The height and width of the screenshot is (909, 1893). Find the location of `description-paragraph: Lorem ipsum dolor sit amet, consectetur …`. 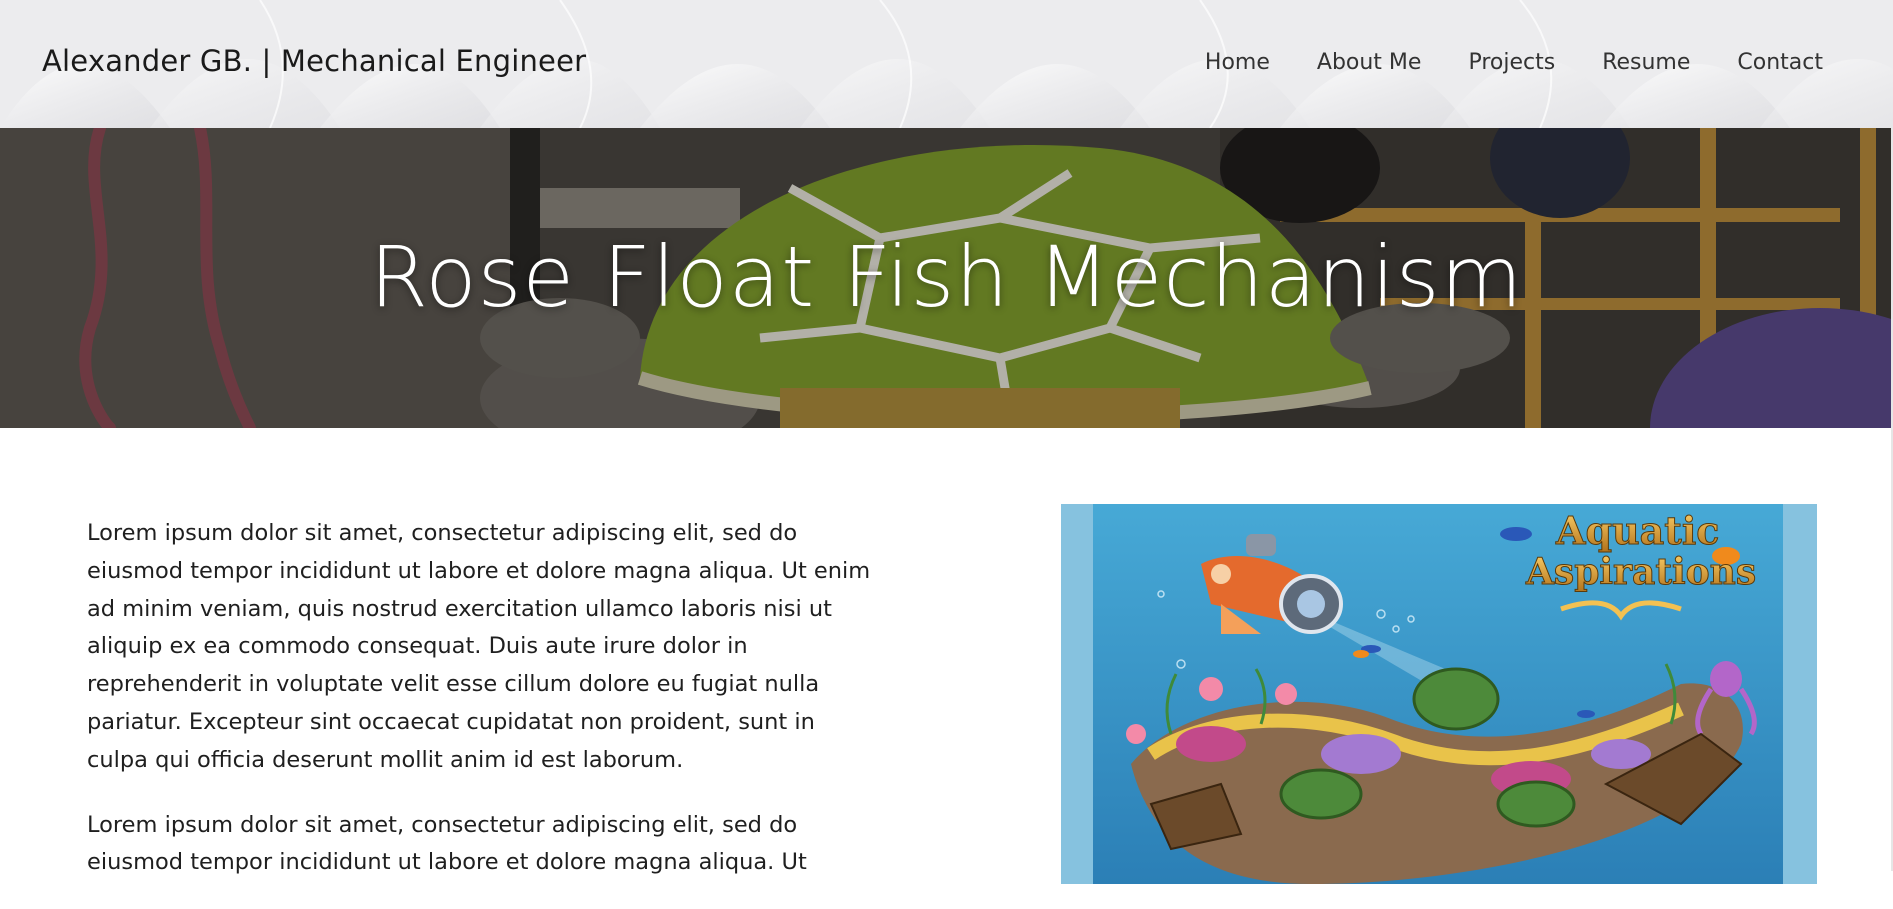

description-paragraph: Lorem ipsum dolor sit amet, consectetur … is located at coordinates (479, 646).